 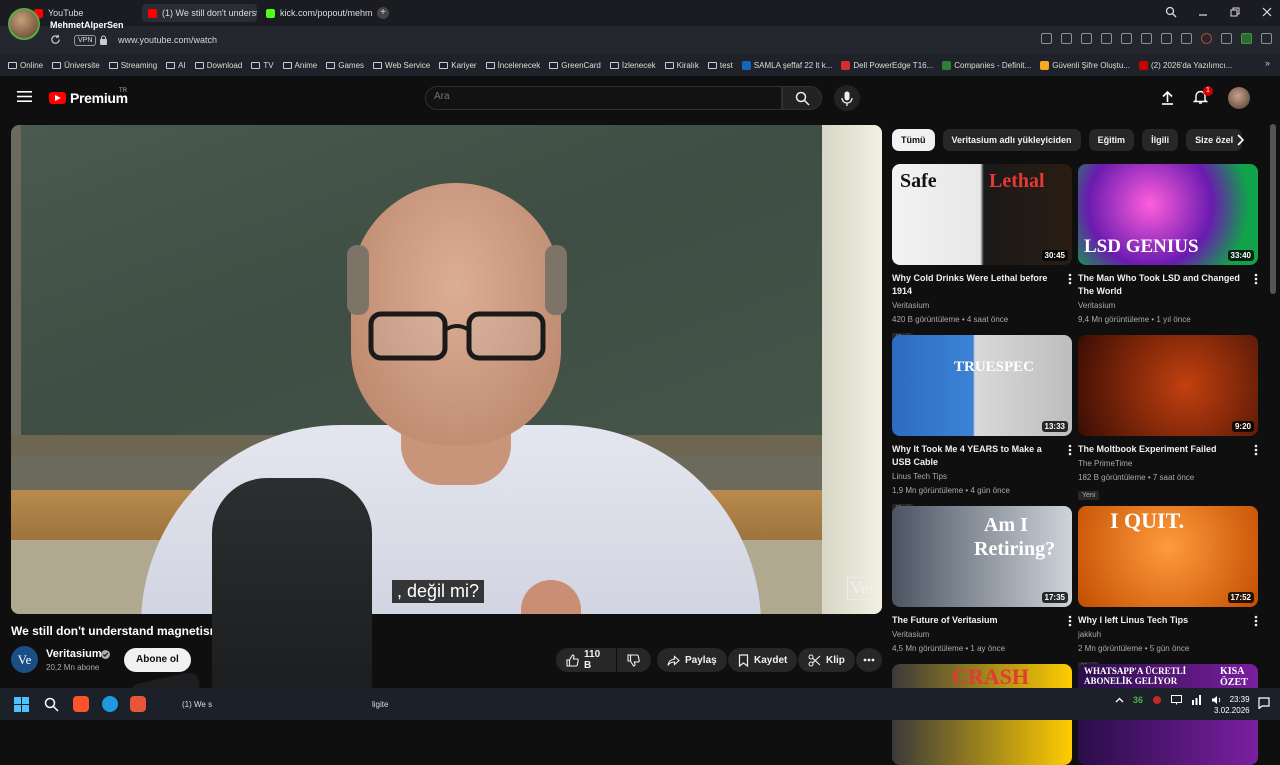 What do you see at coordinates (1086, 38) in the screenshot?
I see `shield-icon` at bounding box center [1086, 38].